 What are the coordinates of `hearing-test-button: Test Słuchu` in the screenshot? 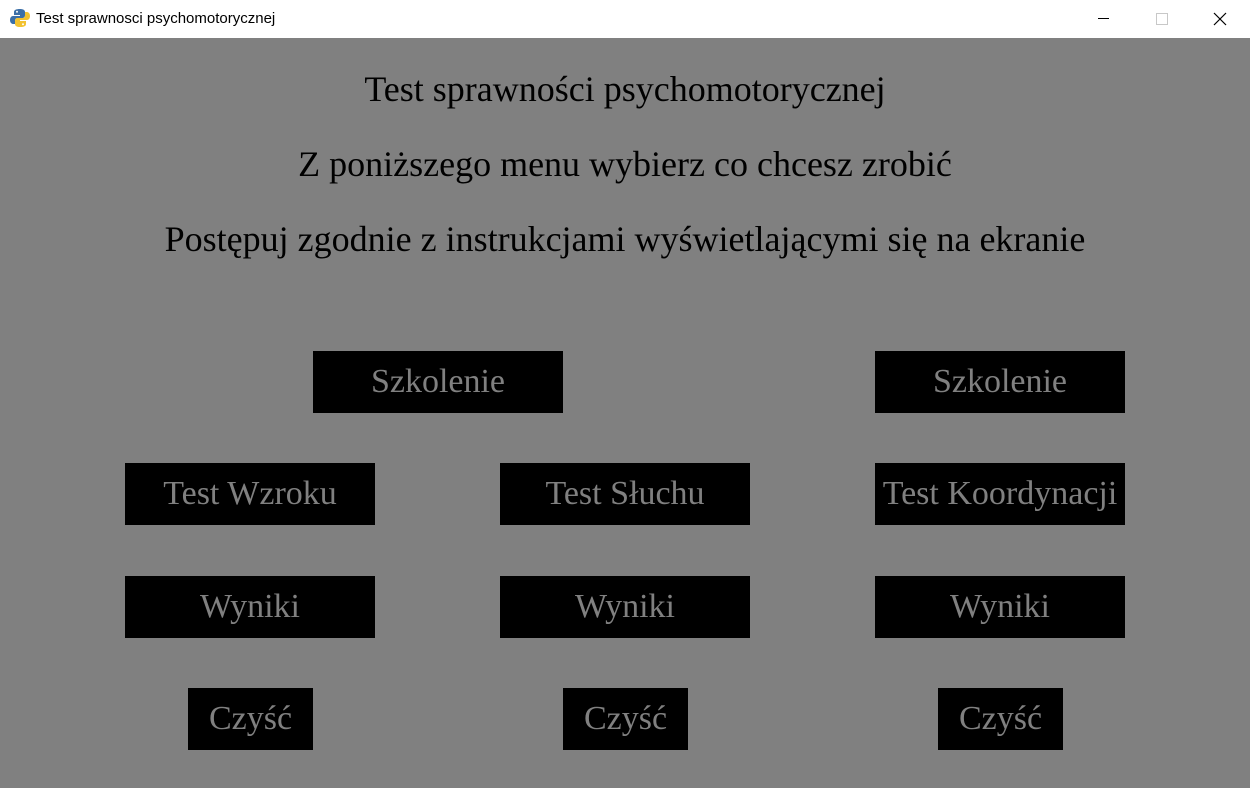 It's located at (625, 494).